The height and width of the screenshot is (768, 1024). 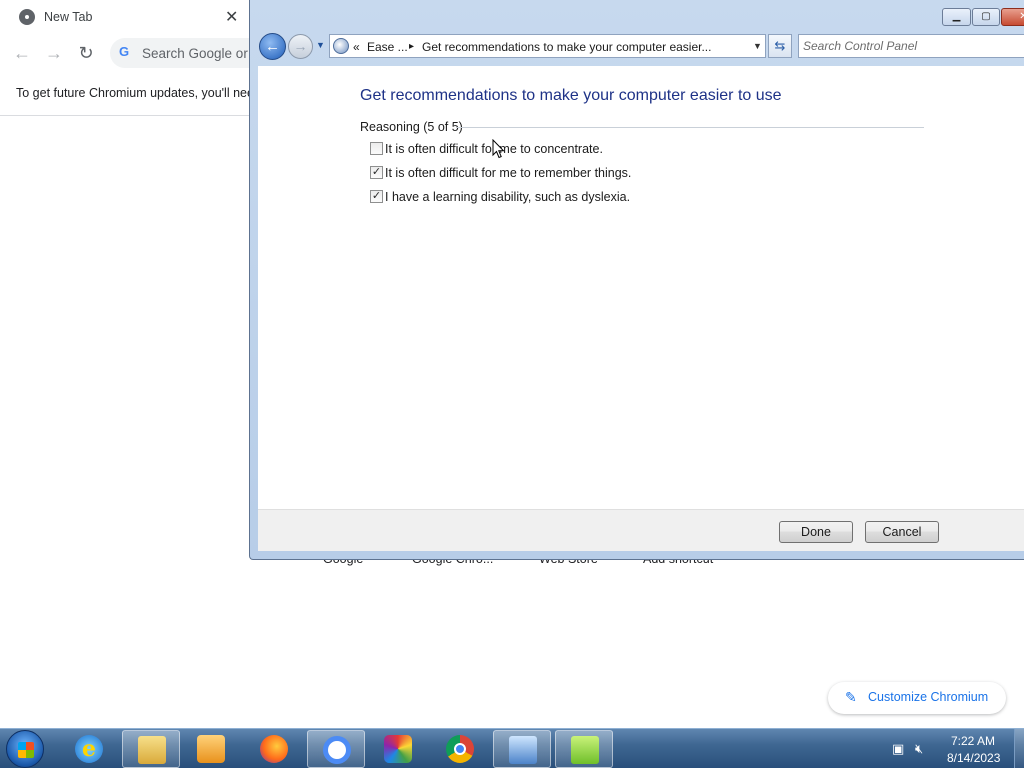 What do you see at coordinates (641, 530) in the screenshot?
I see `button-footer: Done Cancel` at bounding box center [641, 530].